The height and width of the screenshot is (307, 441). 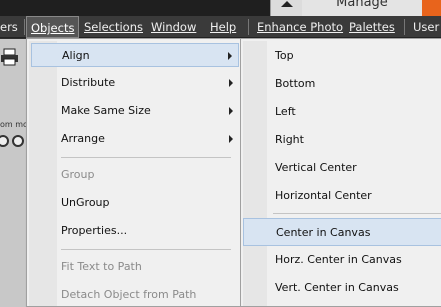 I want to click on zoom-out-icon, so click(x=4, y=141).